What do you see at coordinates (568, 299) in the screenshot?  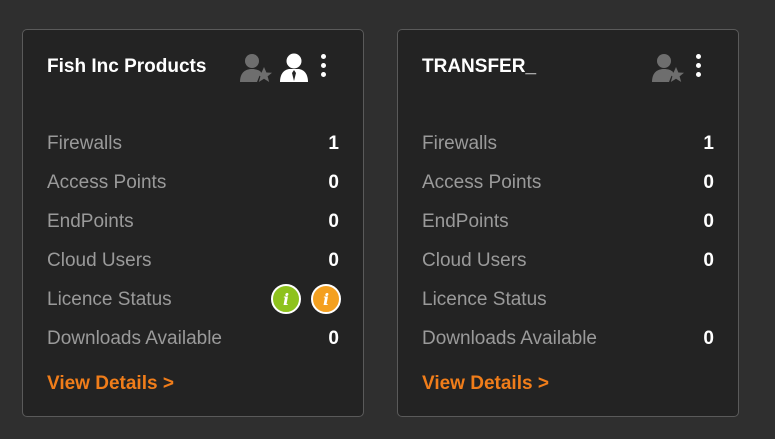 I see `stat-row-licence-status: Licence Status` at bounding box center [568, 299].